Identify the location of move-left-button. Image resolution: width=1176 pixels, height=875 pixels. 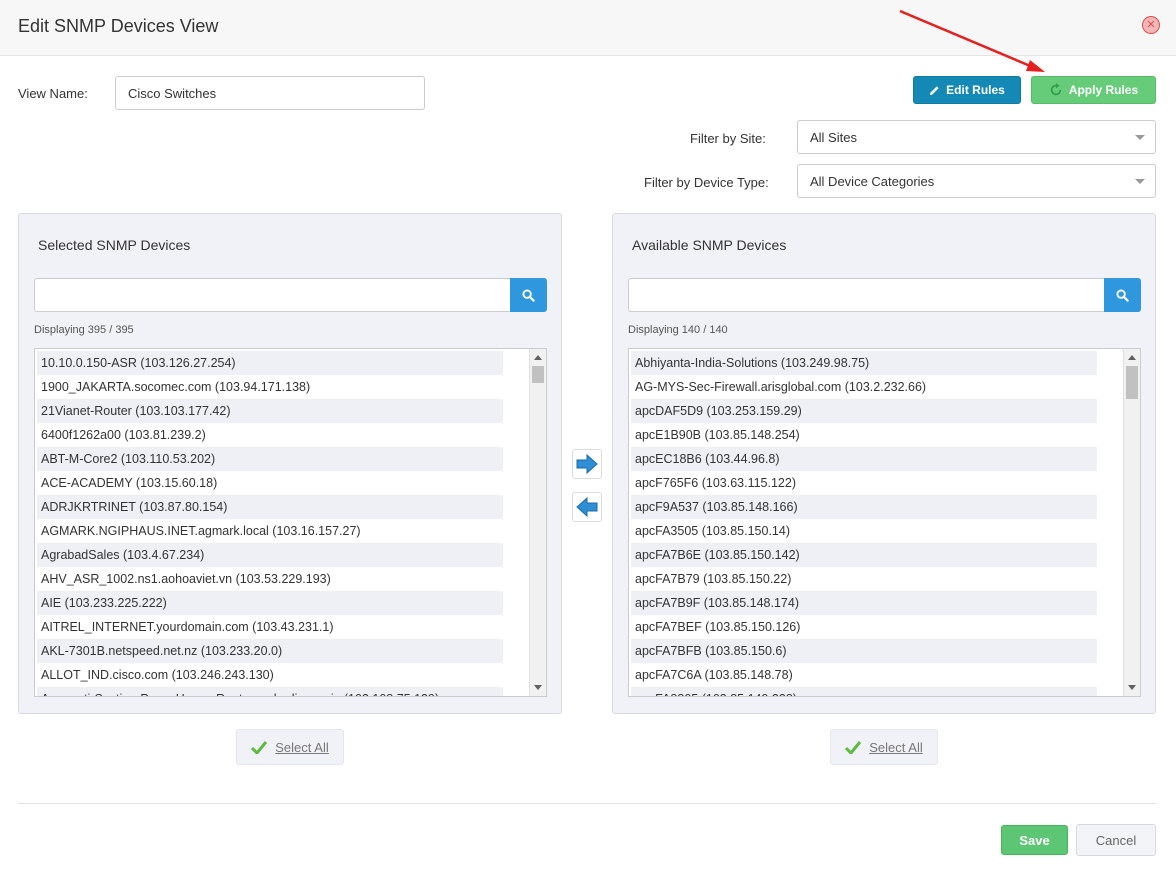
(587, 507).